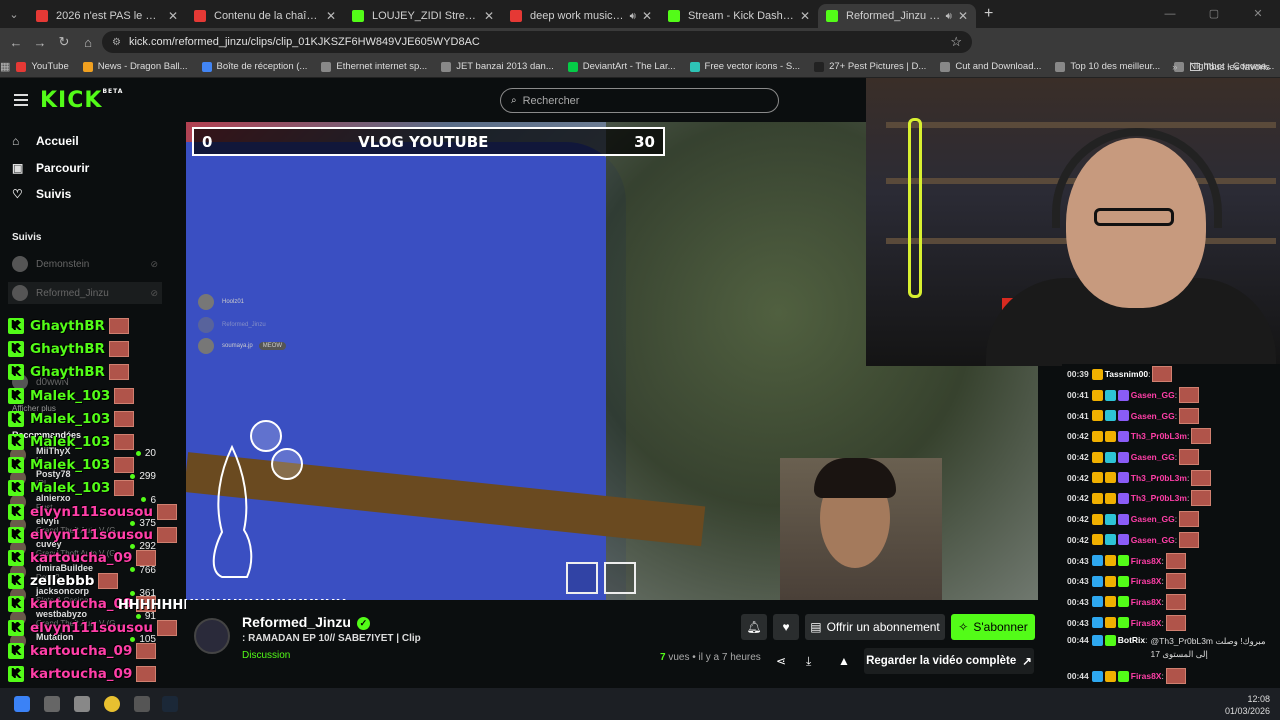  Describe the element at coordinates (1078, 560) in the screenshot. I see `chat-timestamp: 00:43` at that location.